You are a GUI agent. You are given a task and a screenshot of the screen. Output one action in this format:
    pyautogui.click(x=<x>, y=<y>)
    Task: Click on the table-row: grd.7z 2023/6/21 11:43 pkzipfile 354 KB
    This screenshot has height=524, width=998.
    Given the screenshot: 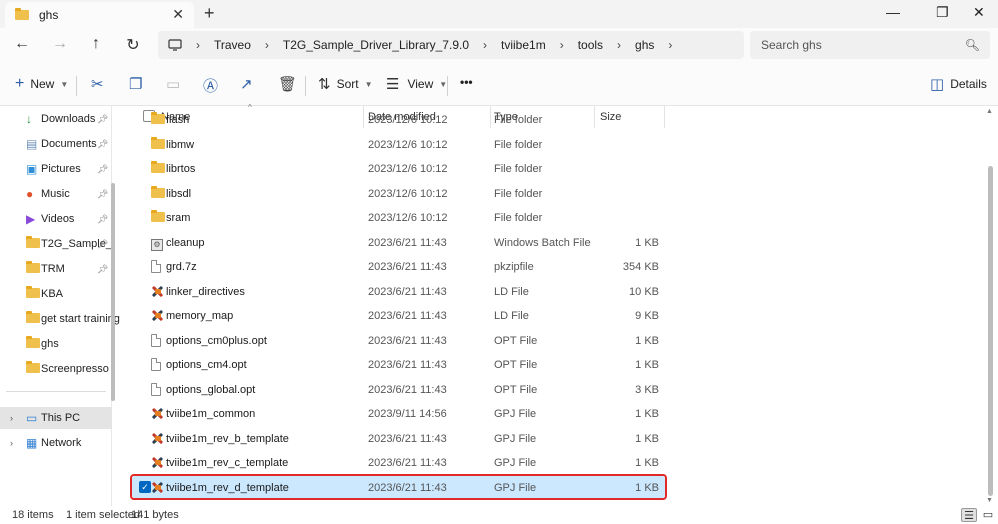 What is the action you would take?
    pyautogui.click(x=553, y=267)
    